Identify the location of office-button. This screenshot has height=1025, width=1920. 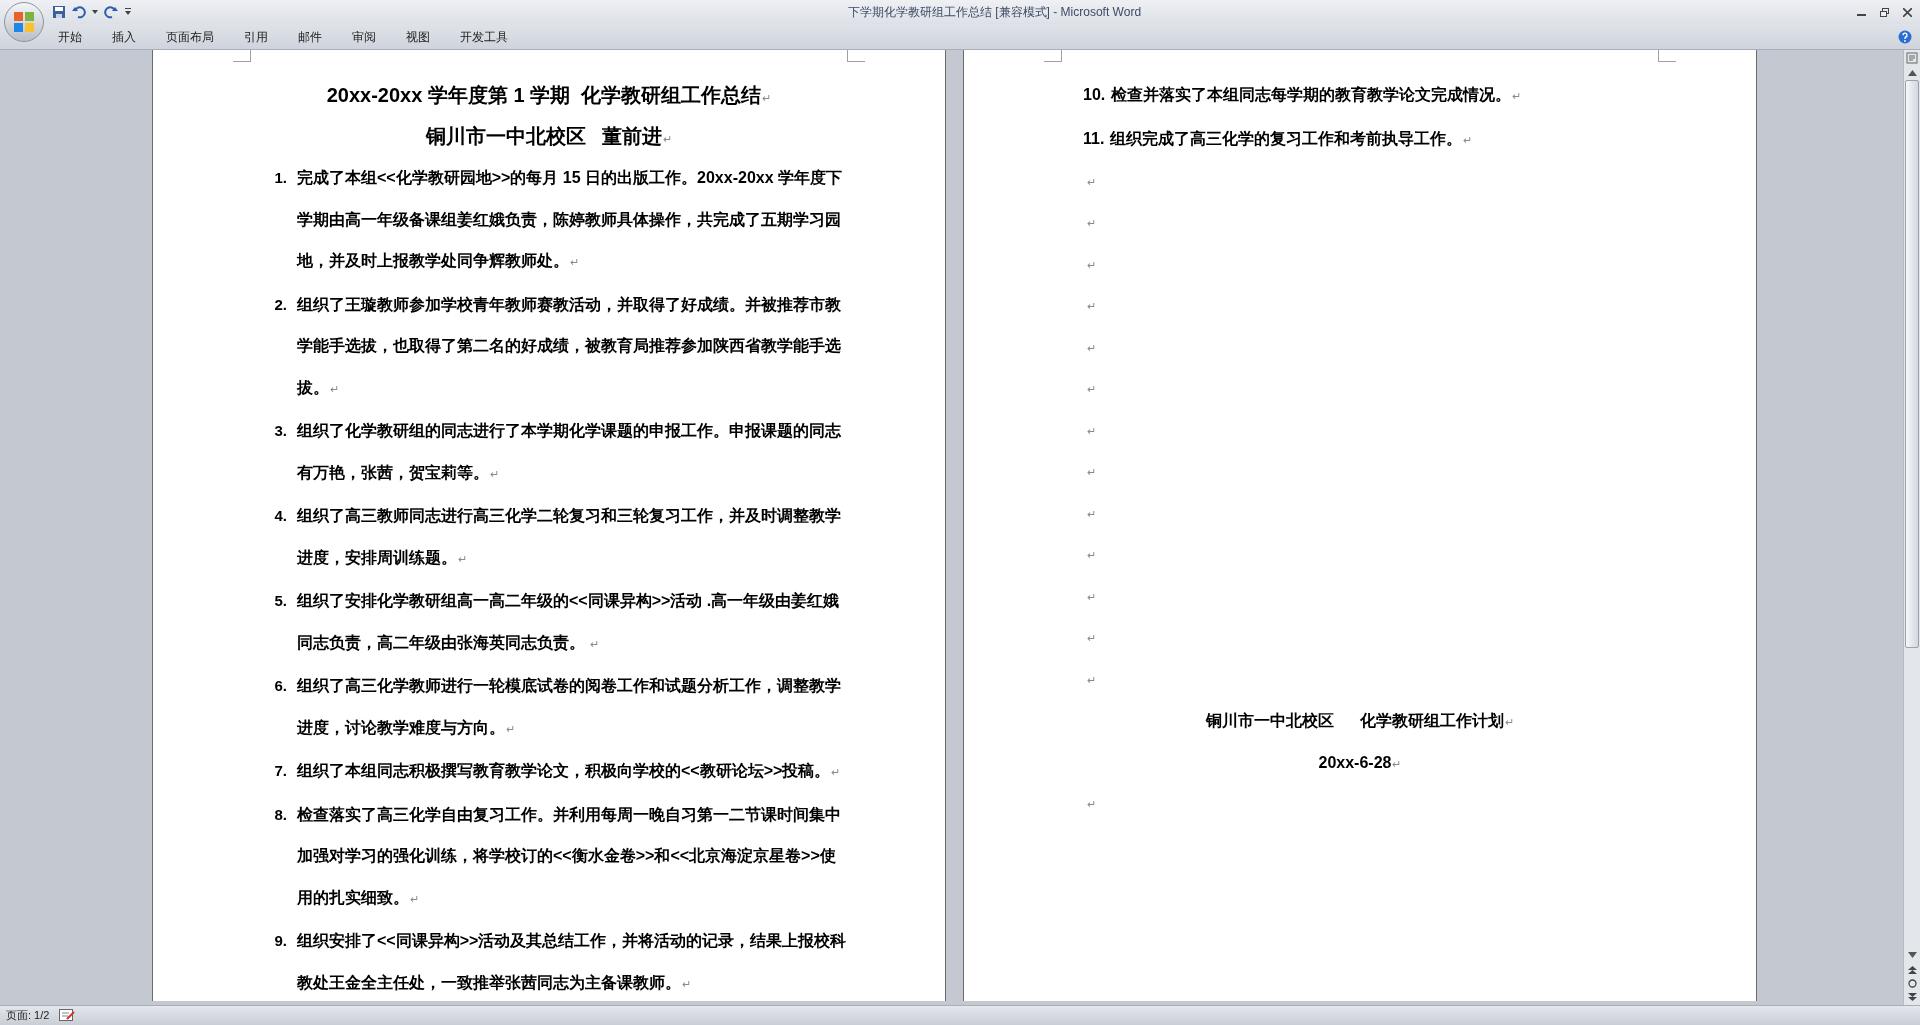
(24, 22).